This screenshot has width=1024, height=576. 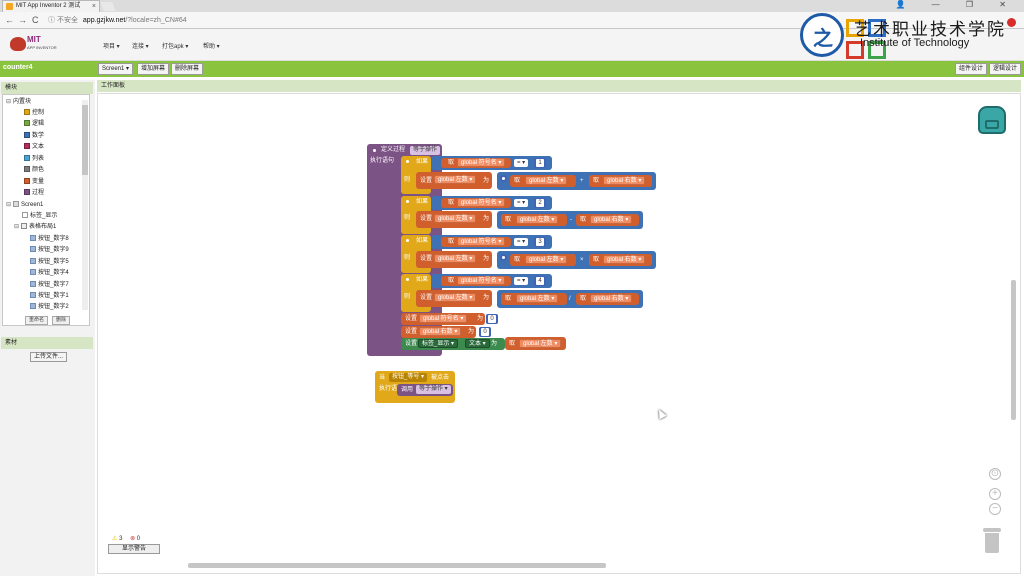 What do you see at coordinates (37, 320) in the screenshot?
I see `rename-button: 重命名` at bounding box center [37, 320].